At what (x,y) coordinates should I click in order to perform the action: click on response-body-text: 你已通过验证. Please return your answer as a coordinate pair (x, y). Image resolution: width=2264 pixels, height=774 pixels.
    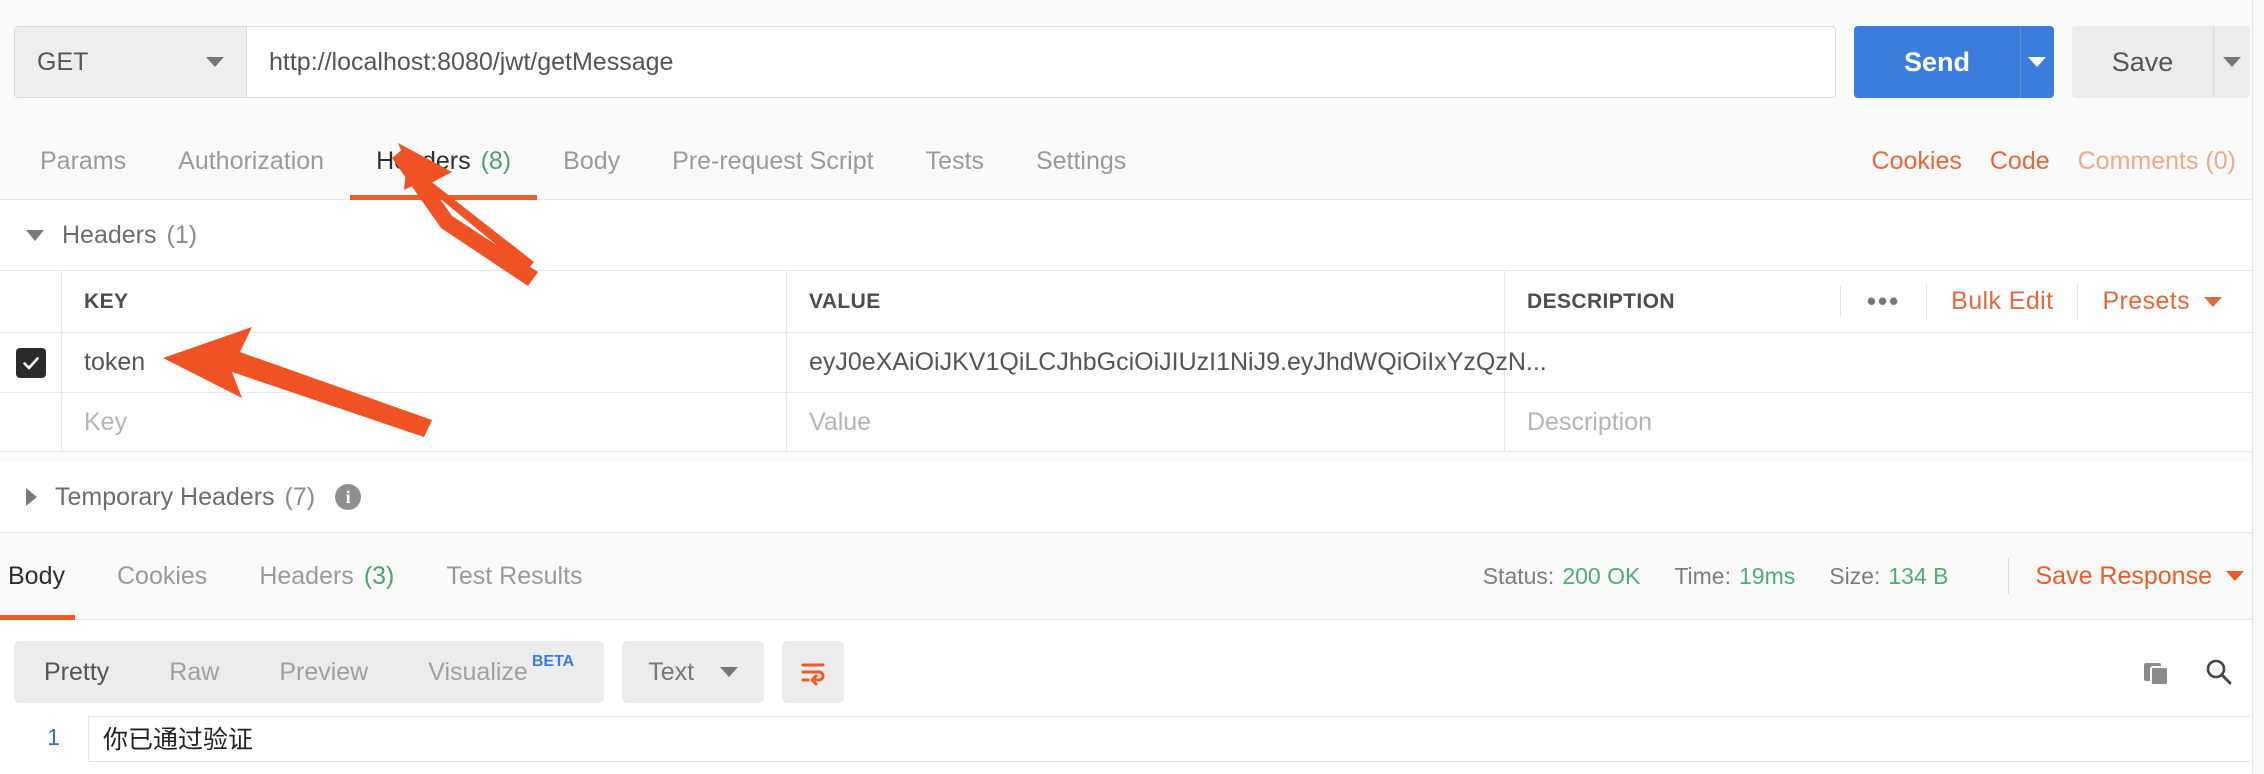
    Looking at the image, I should click on (1169, 739).